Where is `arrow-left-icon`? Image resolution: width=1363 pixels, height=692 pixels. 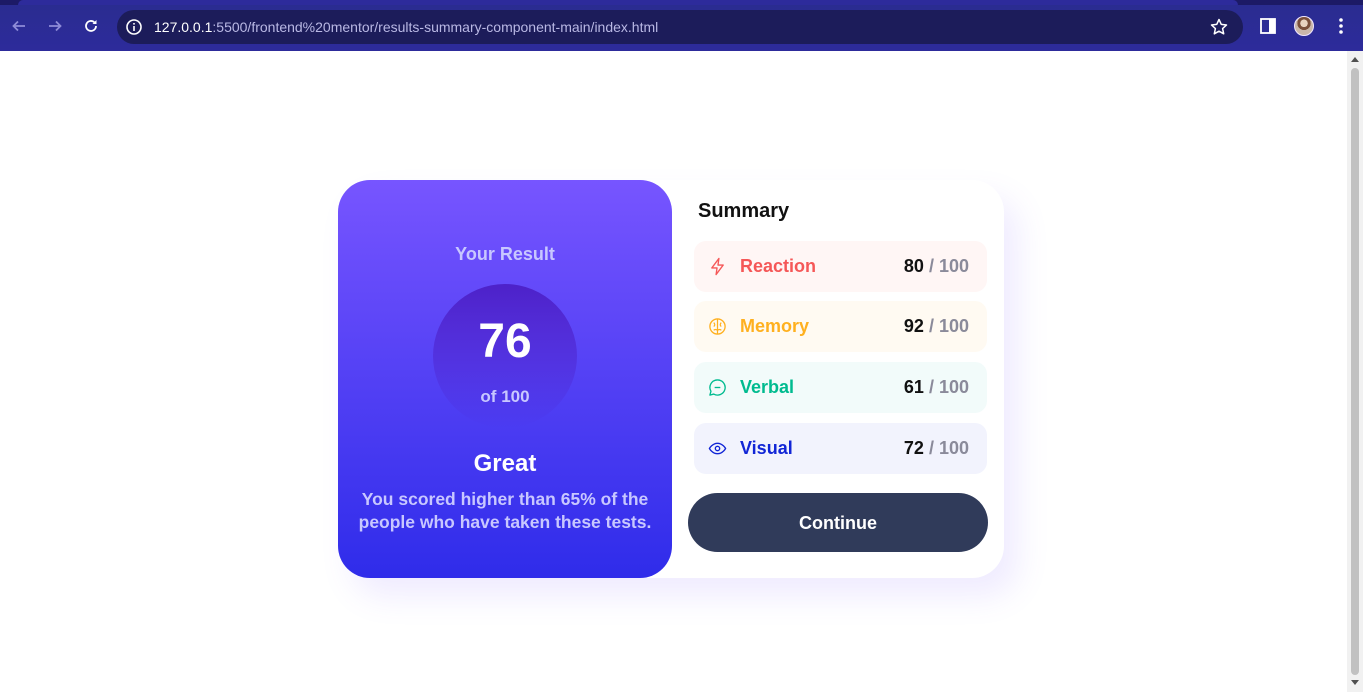
arrow-left-icon is located at coordinates (18, 26).